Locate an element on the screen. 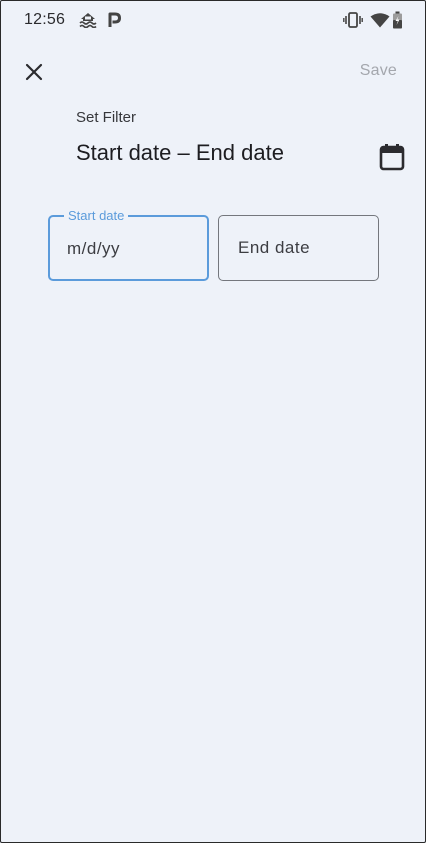  set-filter-overline: Set Filter is located at coordinates (106, 117).